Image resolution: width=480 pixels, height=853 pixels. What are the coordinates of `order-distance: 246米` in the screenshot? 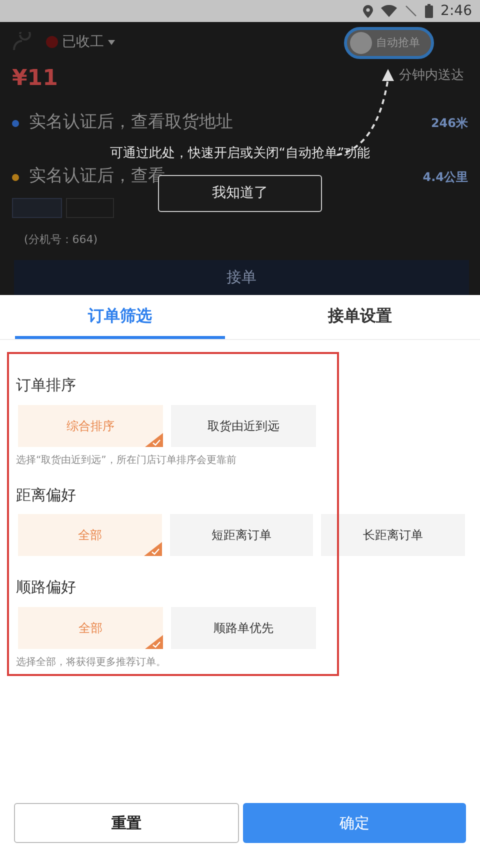 It's located at (449, 123).